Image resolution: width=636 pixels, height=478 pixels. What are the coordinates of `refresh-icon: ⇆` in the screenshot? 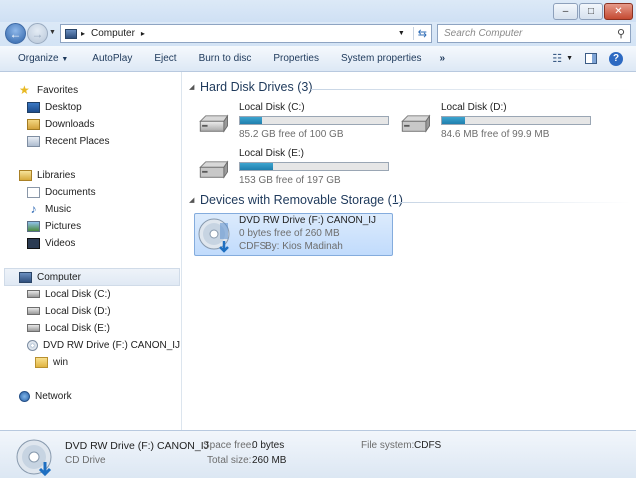 It's located at (421, 33).